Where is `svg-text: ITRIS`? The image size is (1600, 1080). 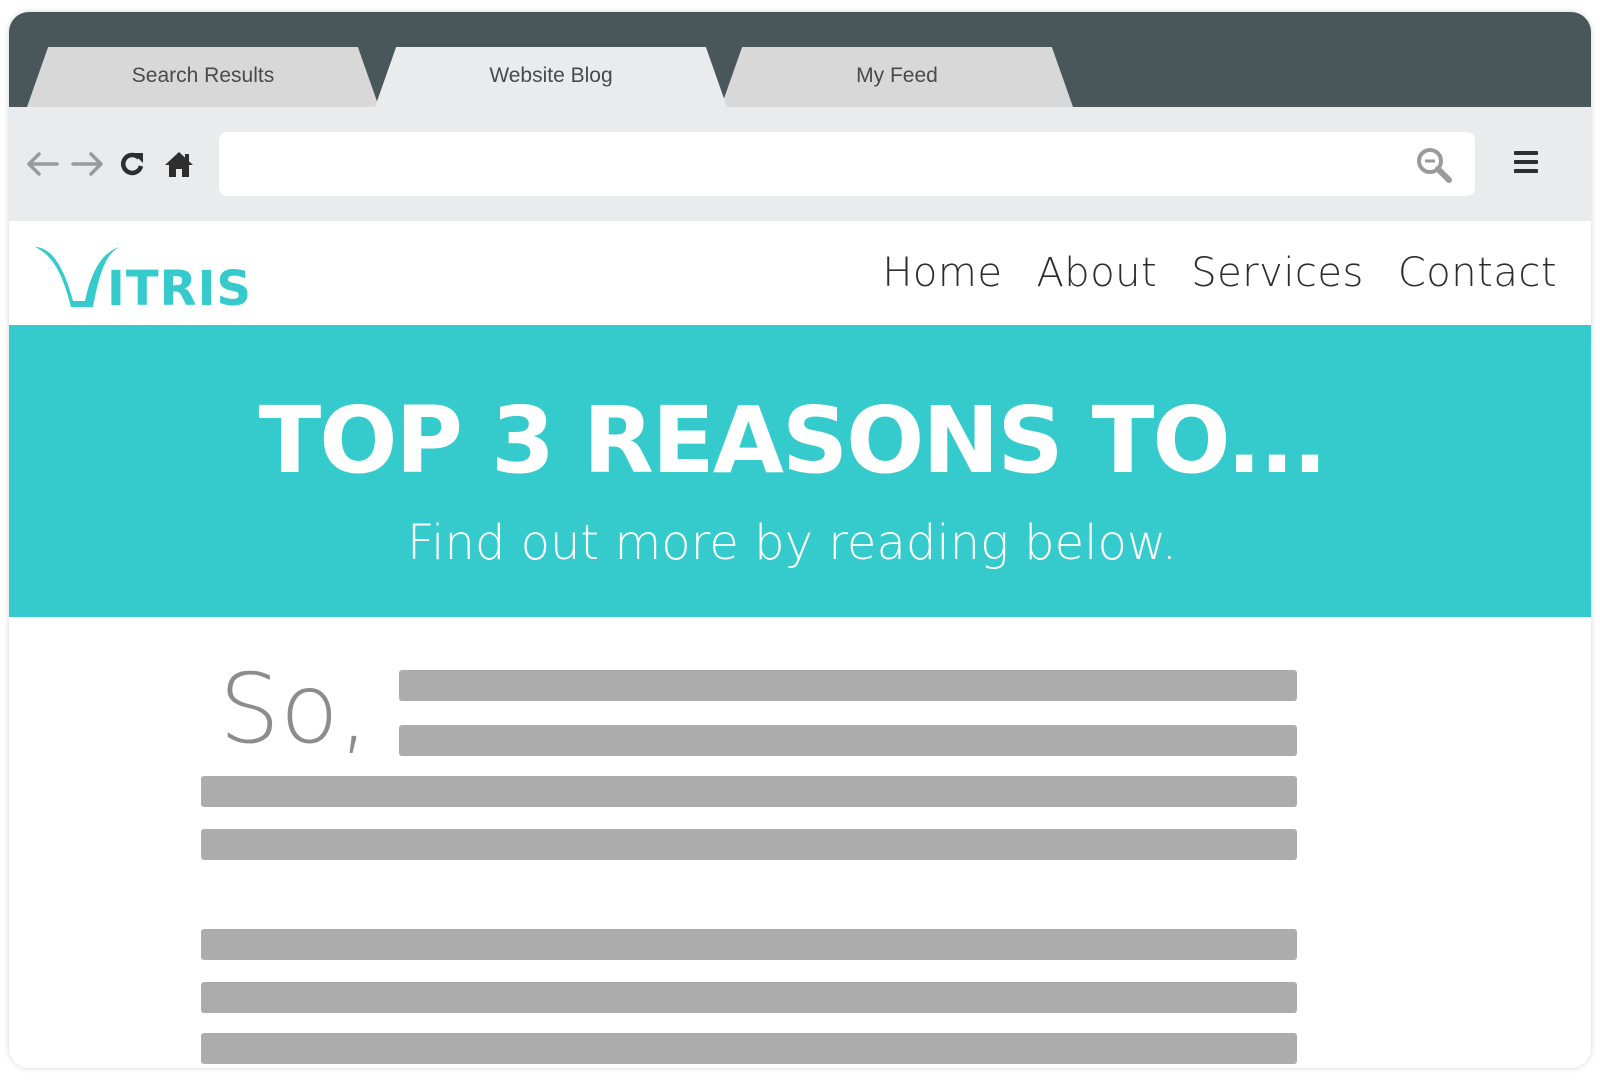
svg-text: ITRIS is located at coordinates (179, 285).